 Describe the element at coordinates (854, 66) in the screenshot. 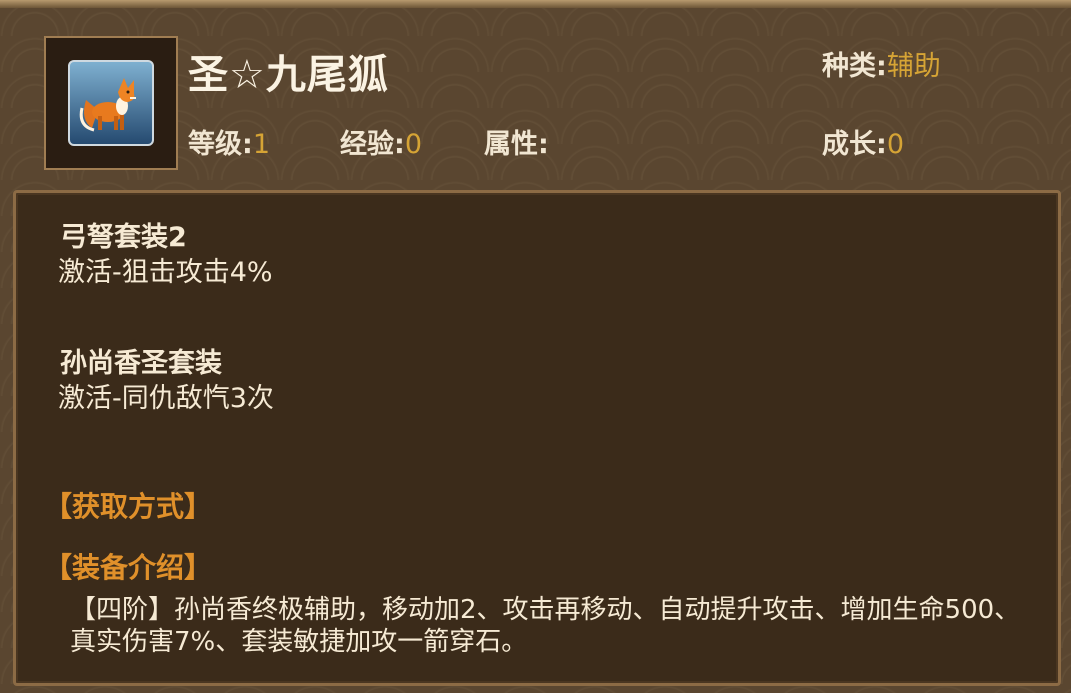

I see `type-label: 种类:` at that location.